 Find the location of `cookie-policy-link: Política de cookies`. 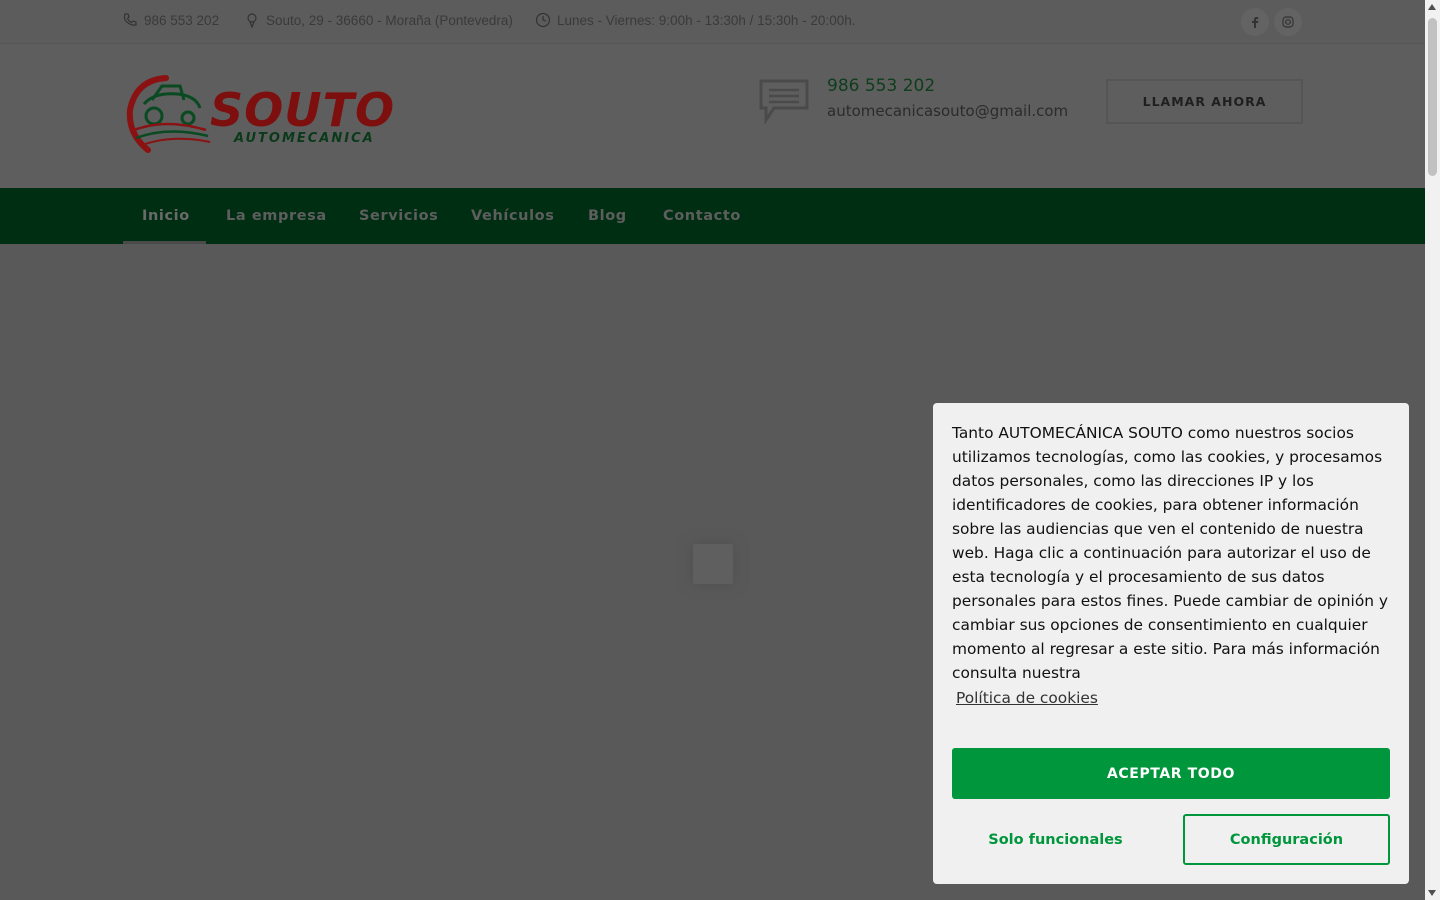

cookie-policy-link: Política de cookies is located at coordinates (1027, 698).